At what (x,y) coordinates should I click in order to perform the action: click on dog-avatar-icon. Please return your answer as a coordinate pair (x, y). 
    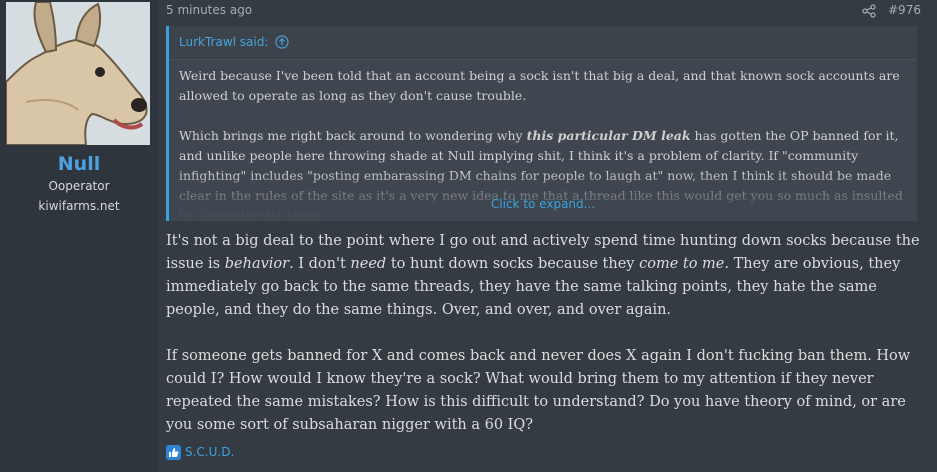
    Looking at the image, I should click on (78, 73).